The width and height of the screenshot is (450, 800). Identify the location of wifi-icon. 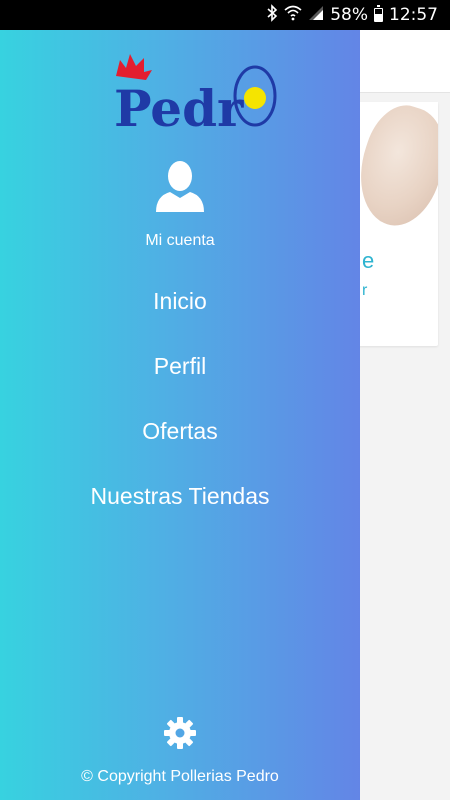
(293, 15).